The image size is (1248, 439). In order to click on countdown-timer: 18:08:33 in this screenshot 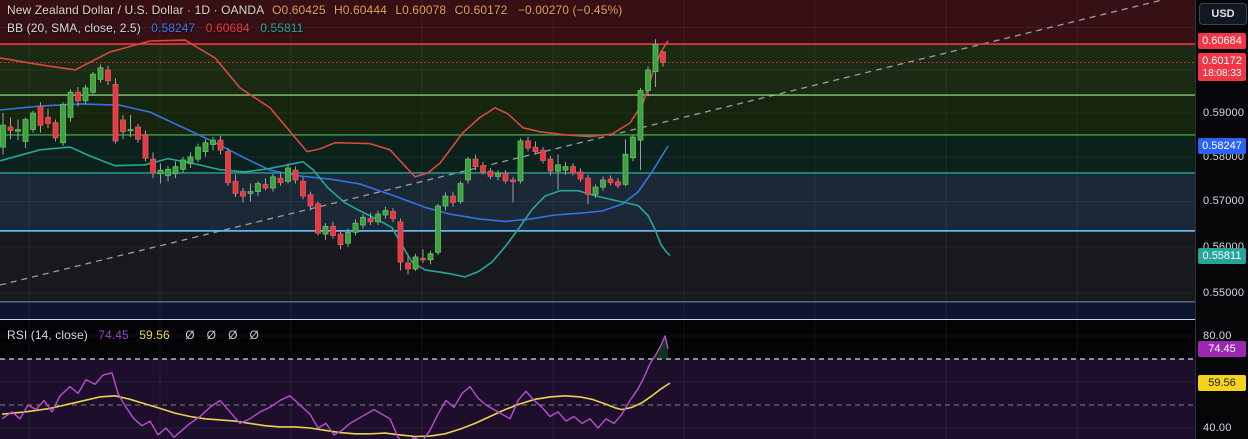, I will do `click(1222, 73)`.